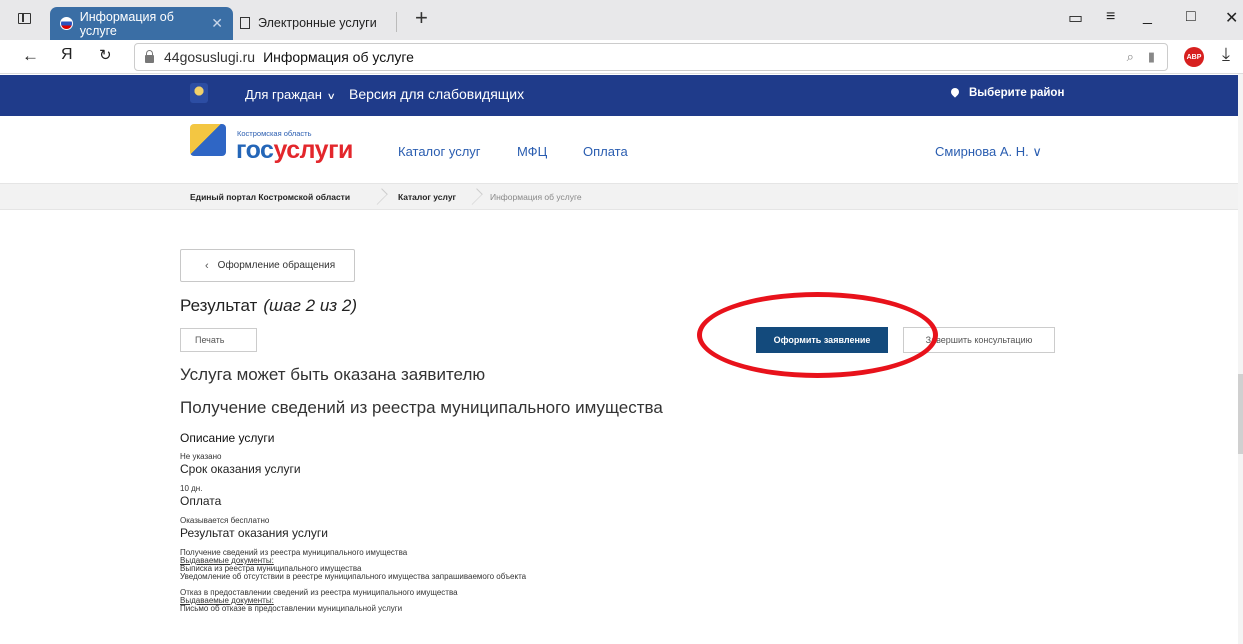  Describe the element at coordinates (1130, 57) in the screenshot. I see `search-icon: ⌕` at that location.